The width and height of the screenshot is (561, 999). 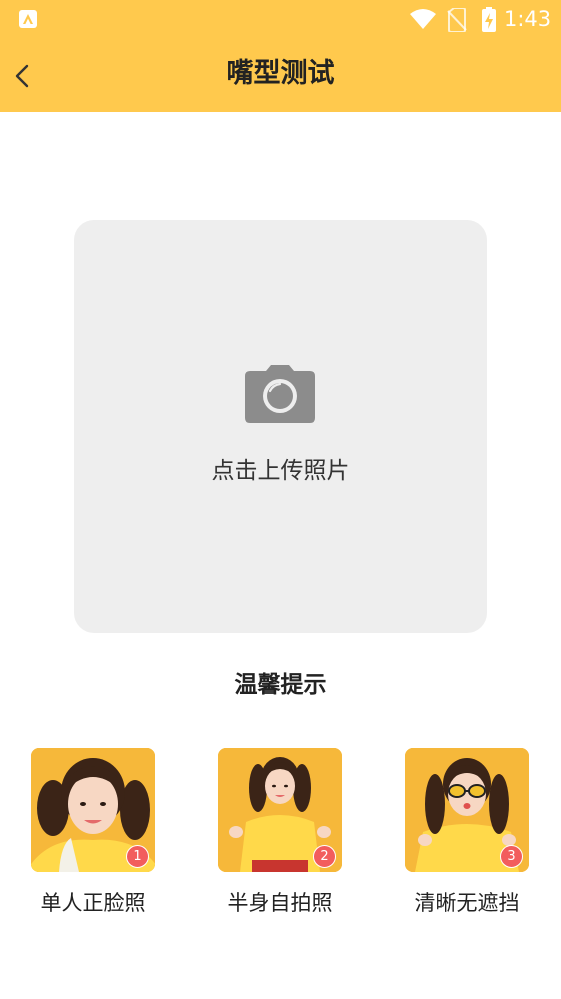 What do you see at coordinates (457, 20) in the screenshot?
I see `no-sim-icon` at bounding box center [457, 20].